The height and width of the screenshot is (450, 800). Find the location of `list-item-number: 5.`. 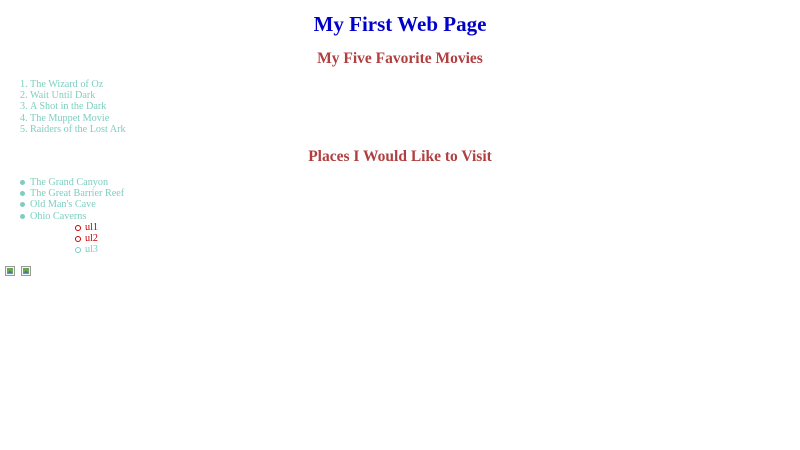

list-item-number: 5. is located at coordinates (24, 129).